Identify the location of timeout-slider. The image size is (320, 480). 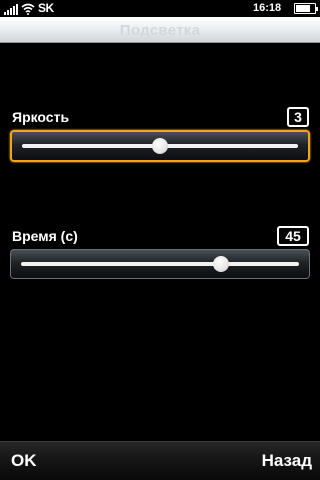
(160, 264).